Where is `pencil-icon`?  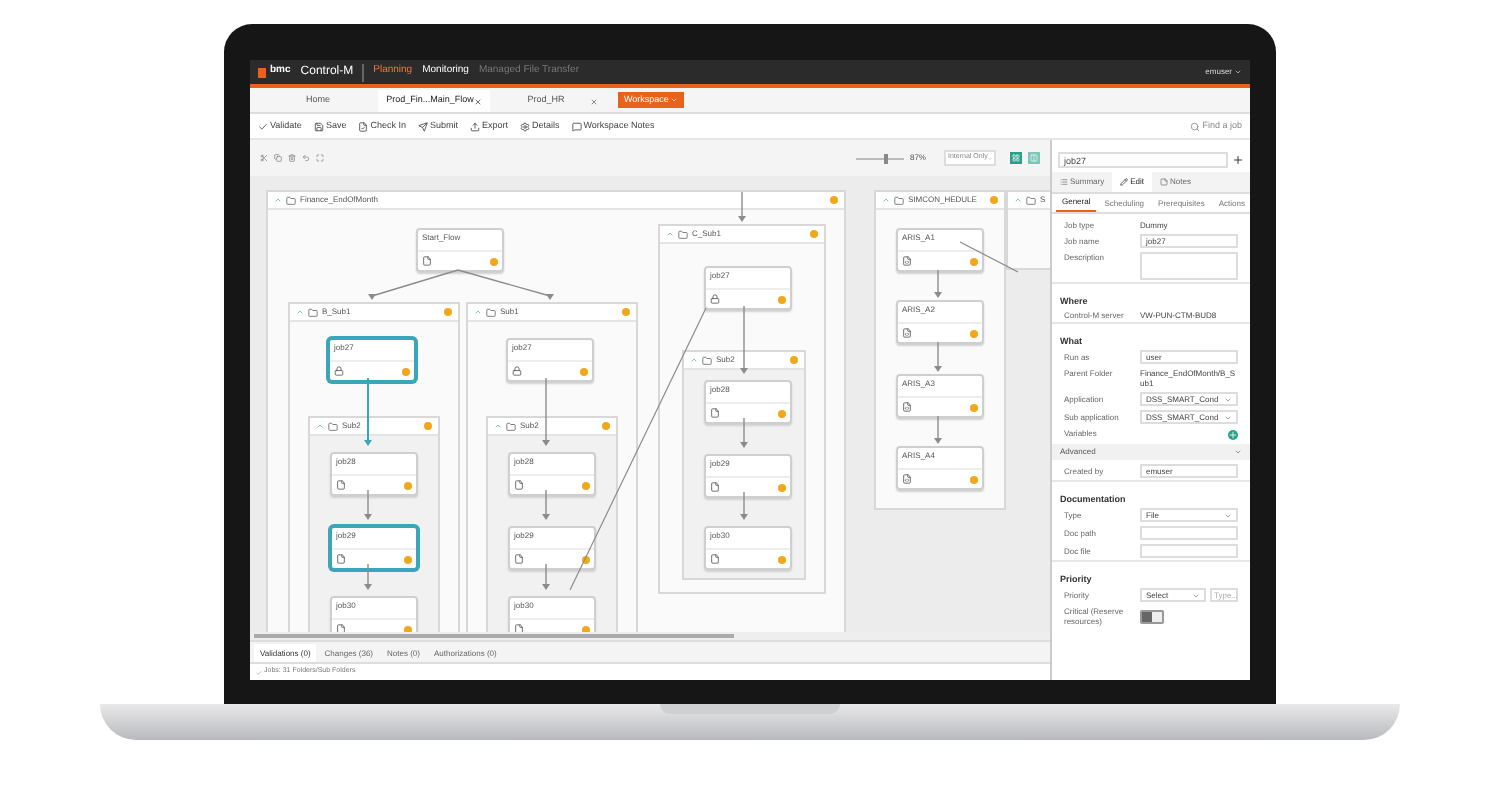
pencil-icon is located at coordinates (1124, 182).